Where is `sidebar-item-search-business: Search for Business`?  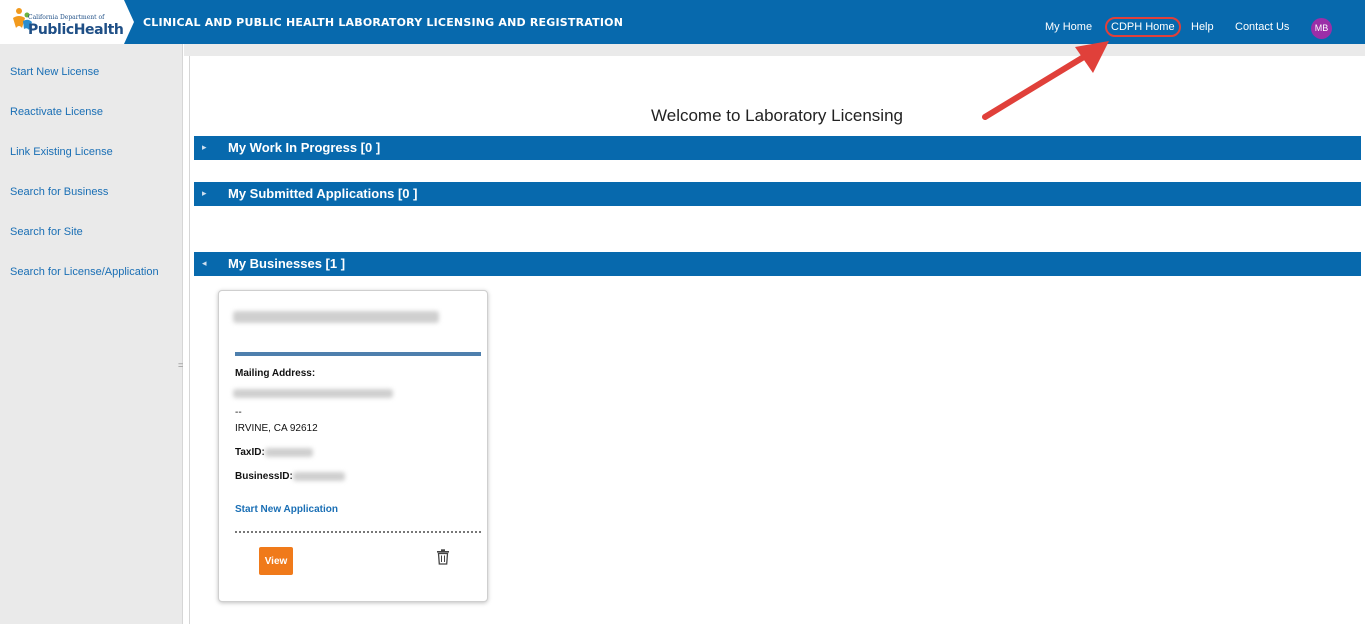 sidebar-item-search-business: Search for Business is located at coordinates (59, 192).